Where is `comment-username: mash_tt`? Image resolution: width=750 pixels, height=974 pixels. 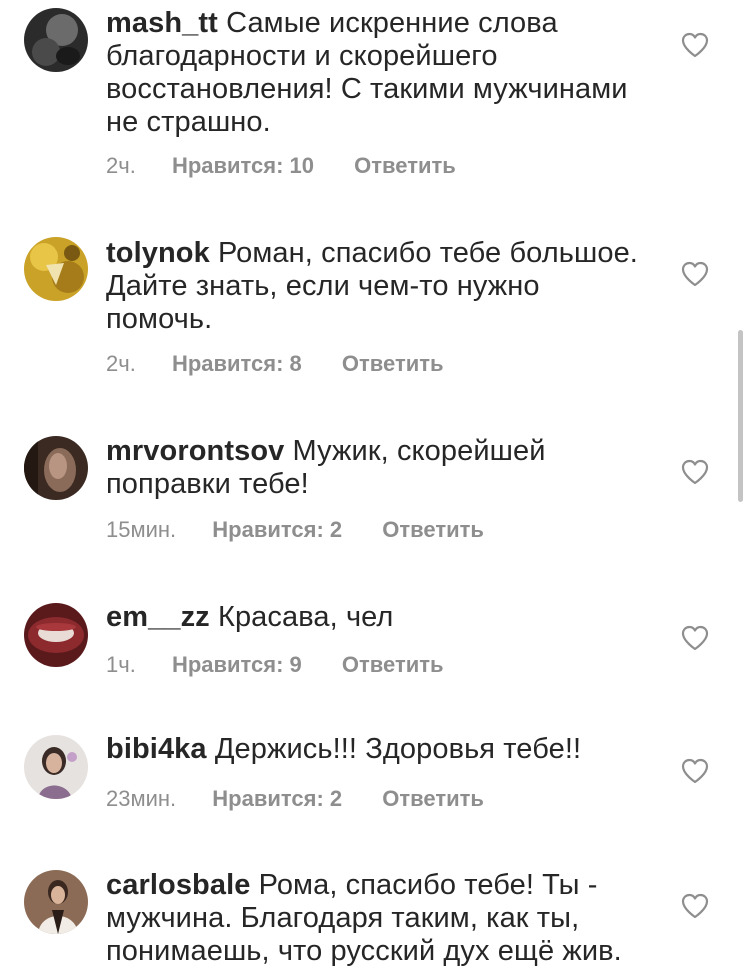 comment-username: mash_tt is located at coordinates (162, 23).